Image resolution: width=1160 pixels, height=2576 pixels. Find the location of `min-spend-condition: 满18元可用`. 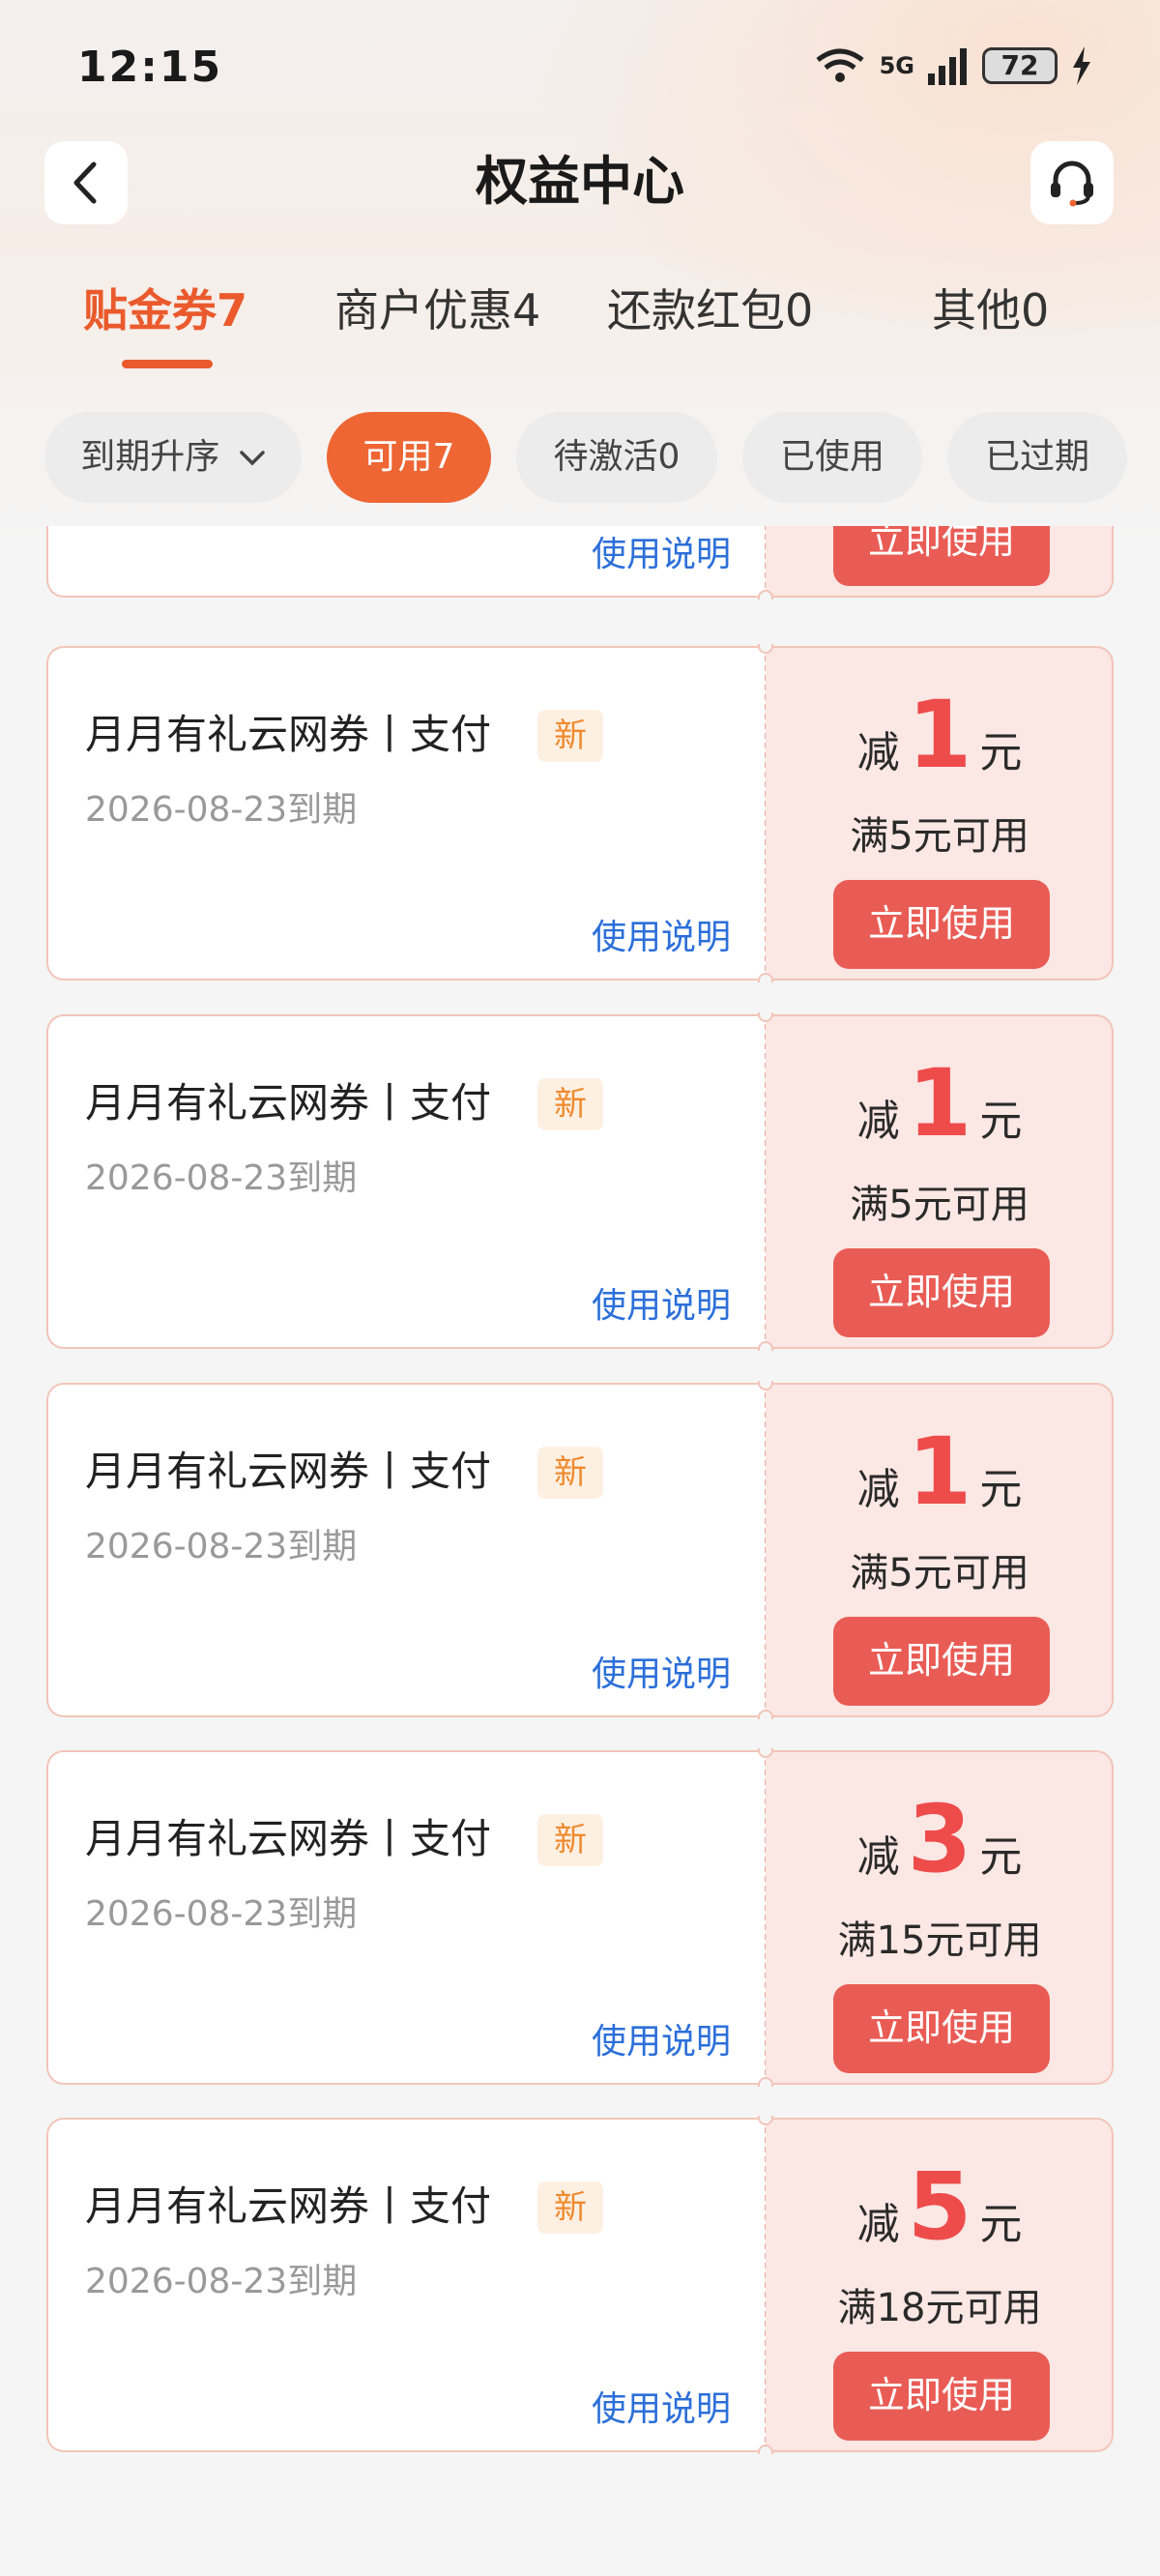

min-spend-condition: 满18元可用 is located at coordinates (940, 2308).